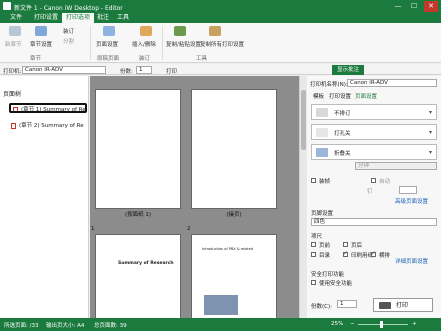 This screenshot has width=441, height=331. What do you see at coordinates (21, 326) in the screenshot?
I see `selected-pages: 所选页面: /33` at bounding box center [21, 326].